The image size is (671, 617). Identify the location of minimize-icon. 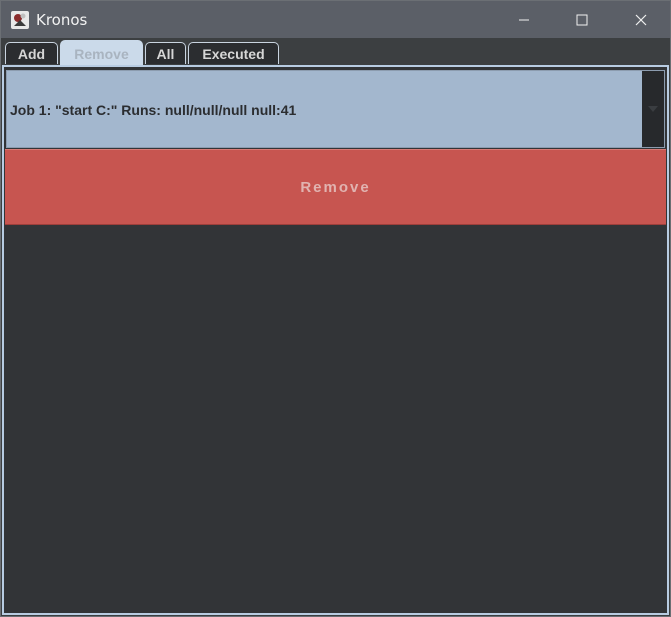
(524, 19).